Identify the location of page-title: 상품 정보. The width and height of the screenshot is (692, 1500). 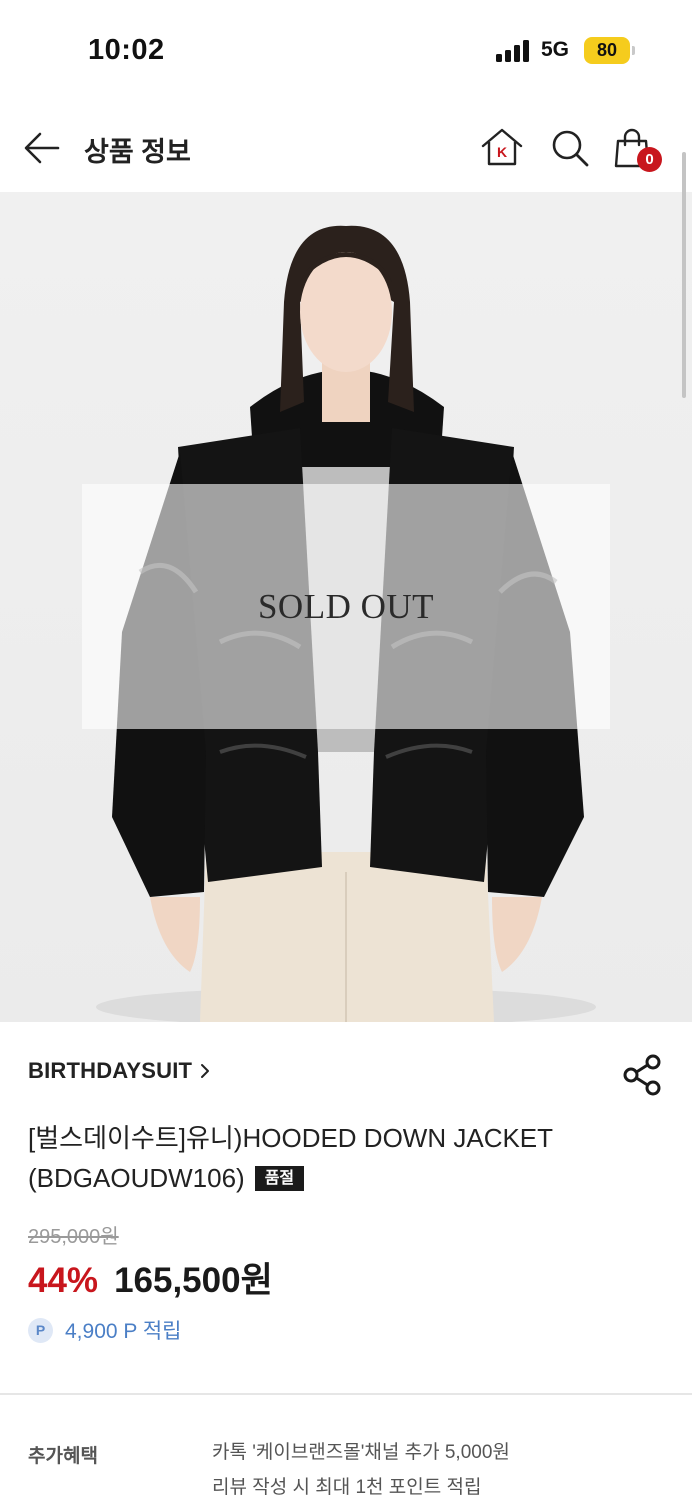
(137, 152).